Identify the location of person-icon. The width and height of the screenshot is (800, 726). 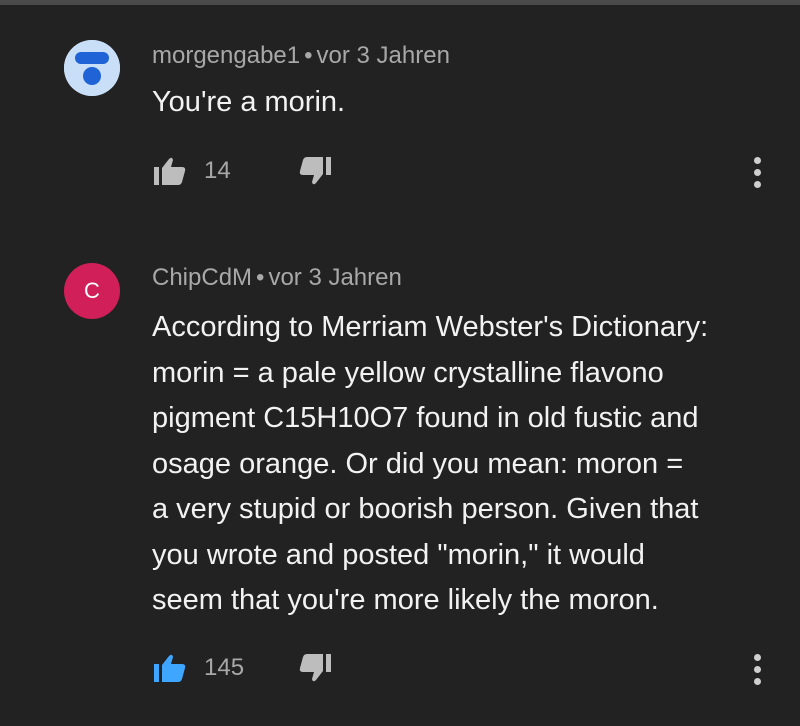
(92, 68).